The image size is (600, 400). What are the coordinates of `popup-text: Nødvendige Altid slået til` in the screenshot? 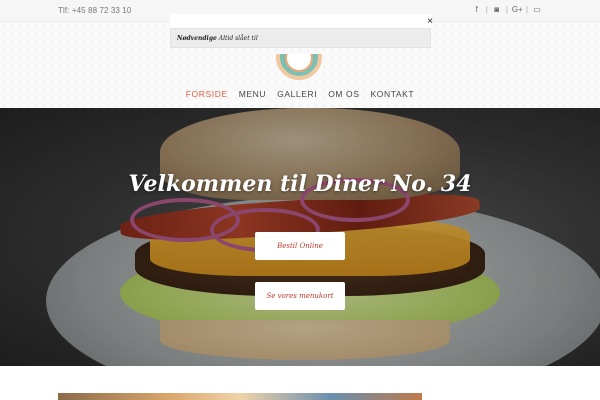 It's located at (217, 38).